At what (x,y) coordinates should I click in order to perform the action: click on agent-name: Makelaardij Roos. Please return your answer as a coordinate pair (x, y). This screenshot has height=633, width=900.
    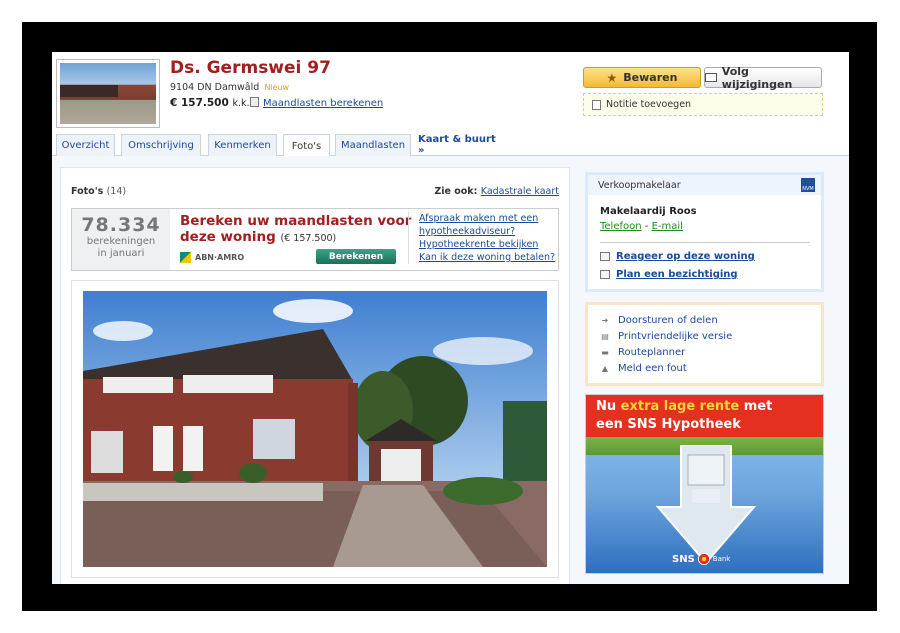
    Looking at the image, I should click on (648, 211).